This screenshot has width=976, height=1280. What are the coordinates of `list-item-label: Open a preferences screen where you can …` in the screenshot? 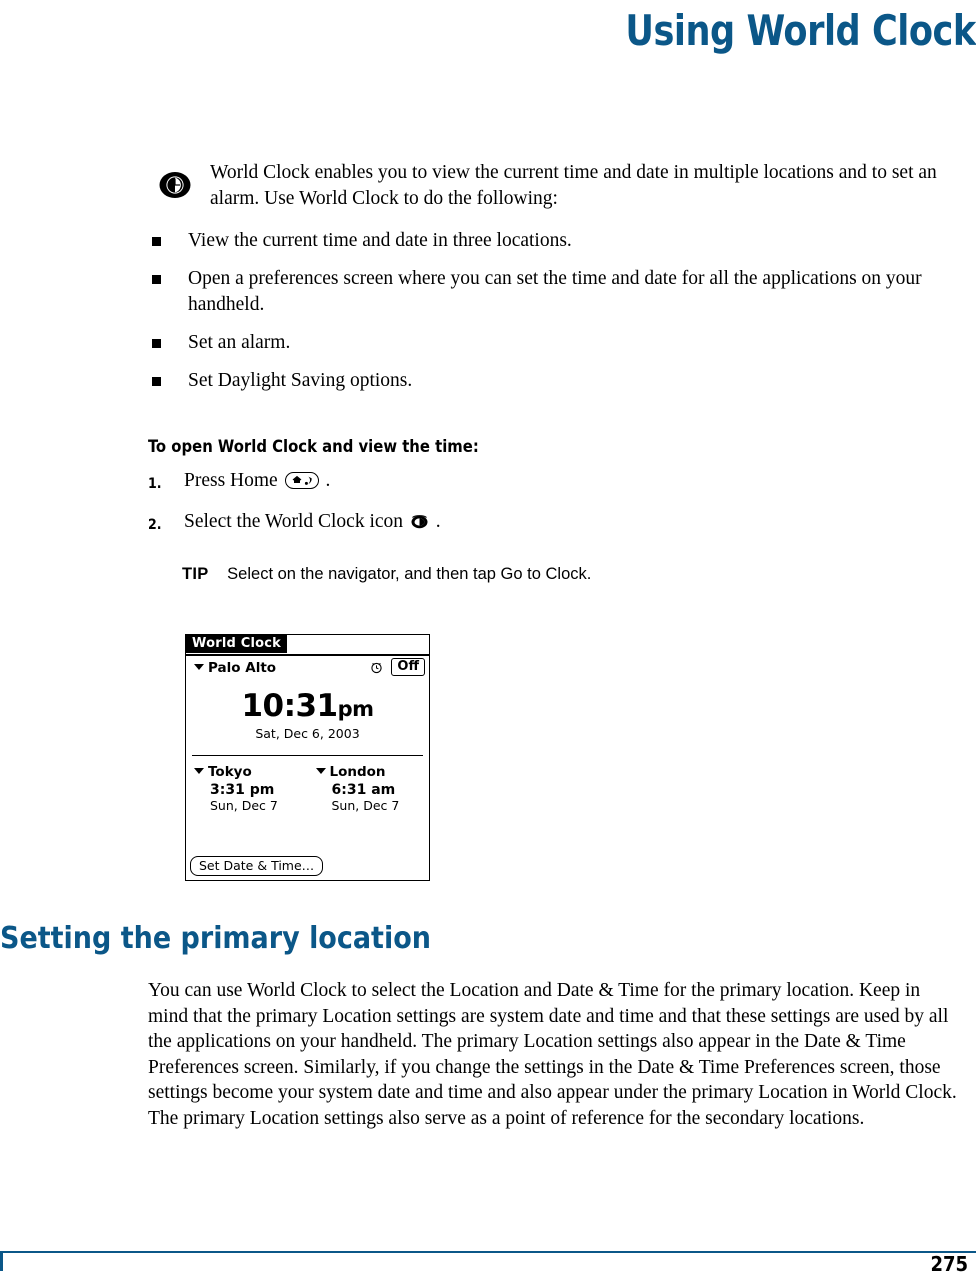 It's located at (555, 291).